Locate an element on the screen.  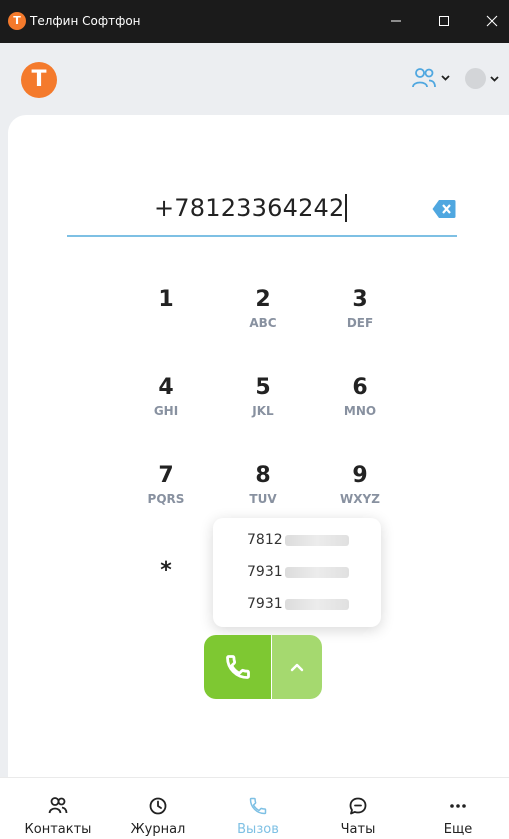
nav-call: Вызов is located at coordinates (258, 808).